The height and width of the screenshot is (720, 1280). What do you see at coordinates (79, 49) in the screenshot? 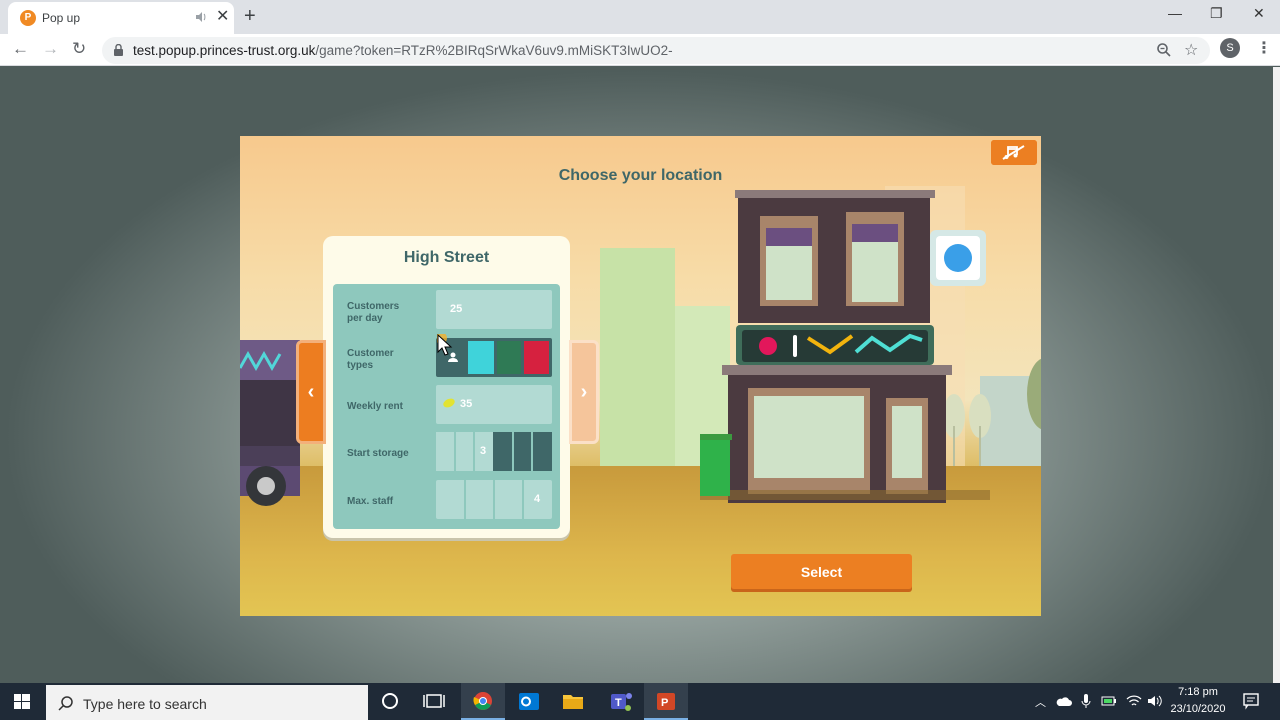
I see `reload-icon: ↻` at bounding box center [79, 49].